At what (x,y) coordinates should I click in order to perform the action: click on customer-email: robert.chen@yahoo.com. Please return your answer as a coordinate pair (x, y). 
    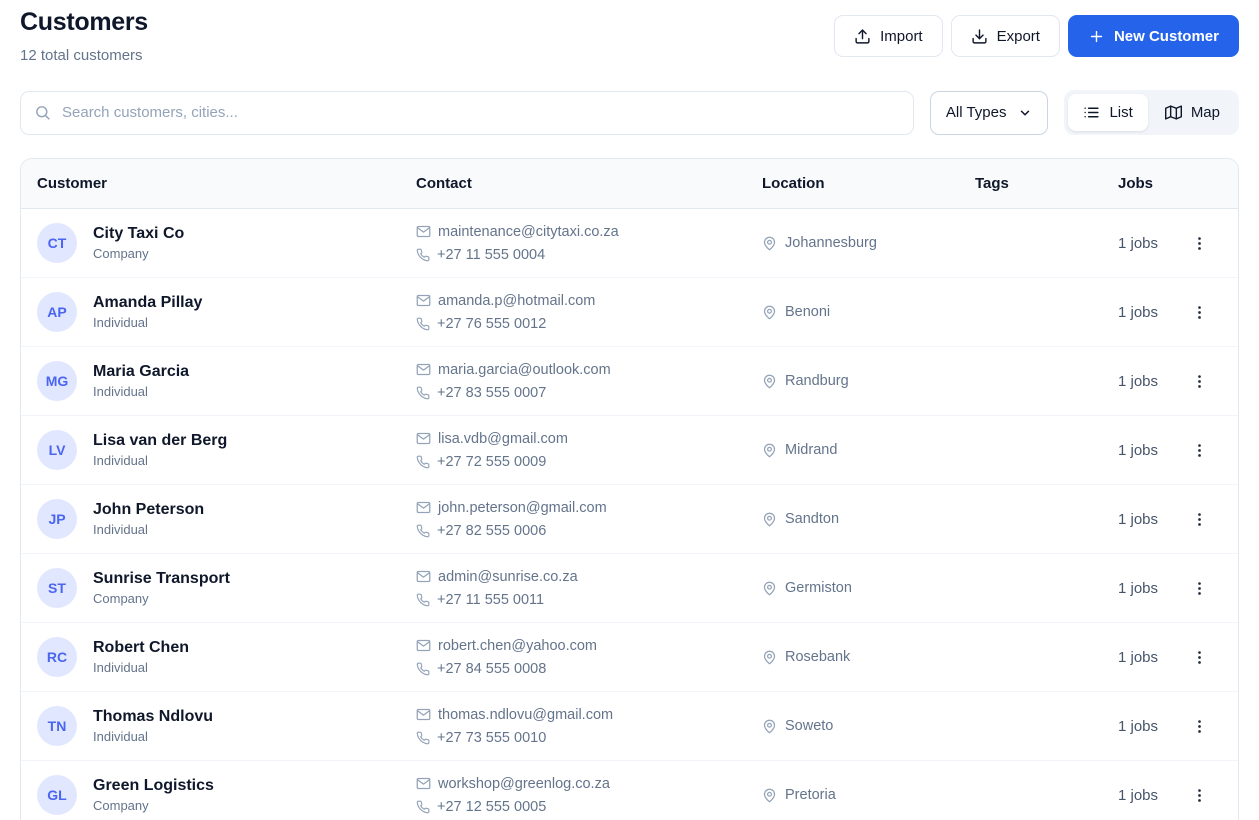
    Looking at the image, I should click on (517, 645).